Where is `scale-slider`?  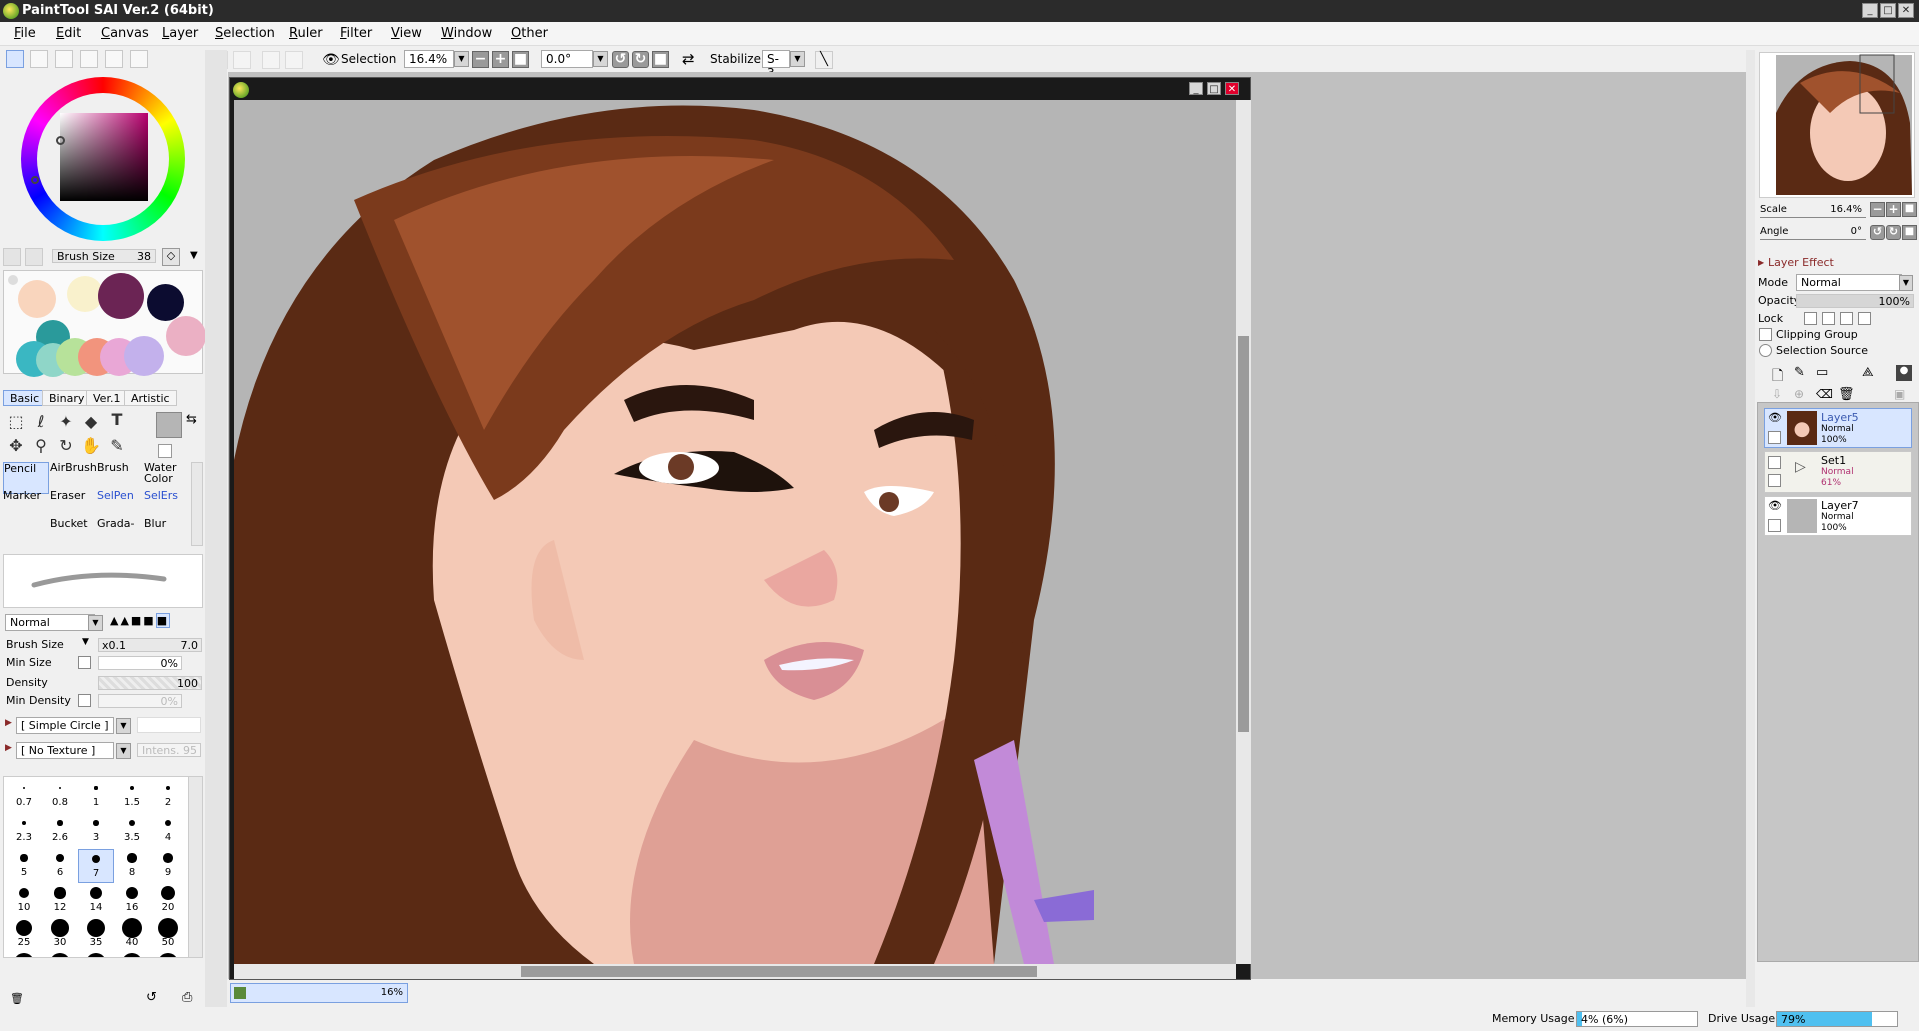
scale-slider is located at coordinates (1813, 217).